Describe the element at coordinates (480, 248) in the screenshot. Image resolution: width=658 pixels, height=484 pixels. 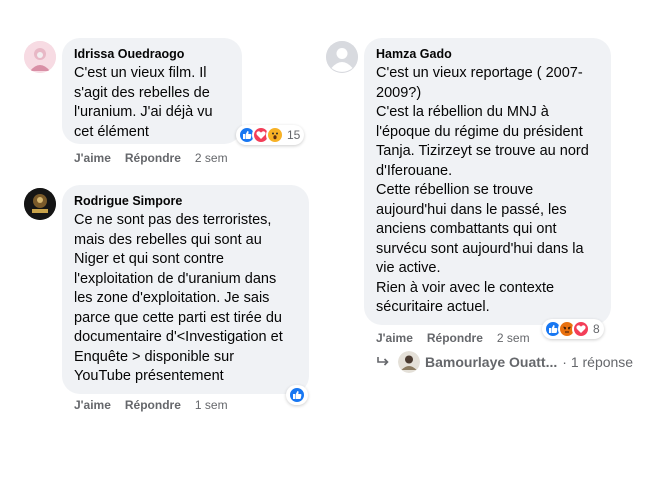
I see `comment-line: survécu sont aujourd'hui dans la` at that location.